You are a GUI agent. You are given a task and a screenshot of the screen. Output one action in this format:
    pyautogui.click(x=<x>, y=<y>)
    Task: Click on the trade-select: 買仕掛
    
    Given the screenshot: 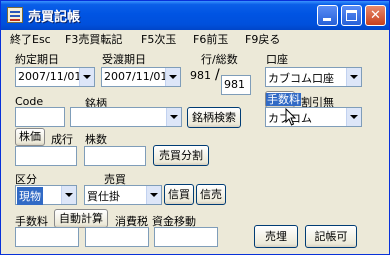 What is the action you would take?
    pyautogui.click(x=123, y=195)
    